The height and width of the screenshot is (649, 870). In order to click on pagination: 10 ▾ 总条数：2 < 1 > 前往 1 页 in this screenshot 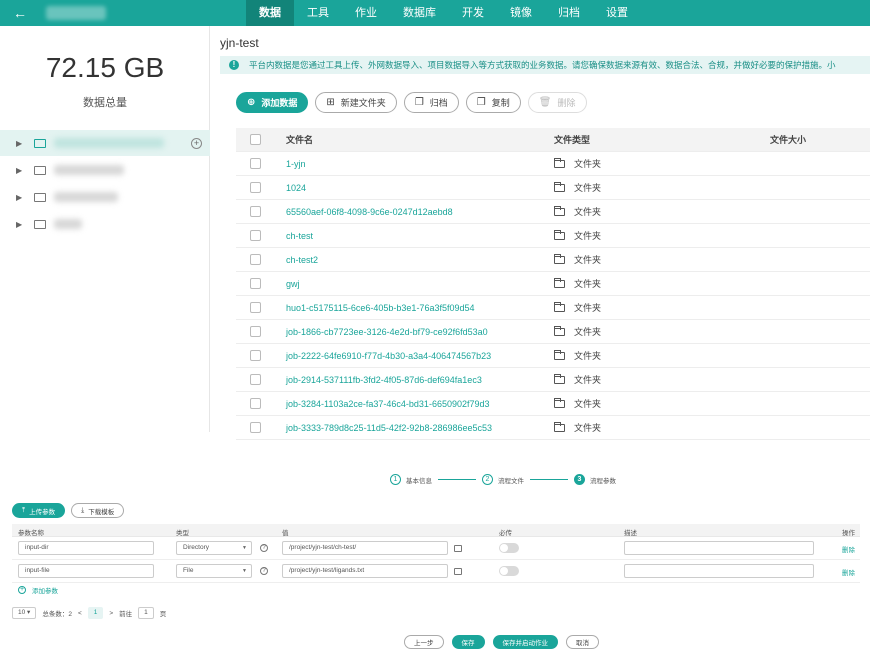, I will do `click(89, 613)`.